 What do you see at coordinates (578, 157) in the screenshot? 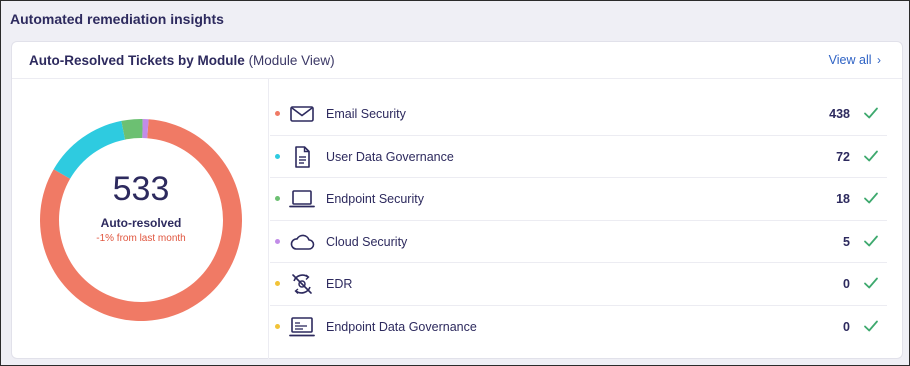
I see `module-row-user-data-governance: User Data Governance 72` at bounding box center [578, 157].